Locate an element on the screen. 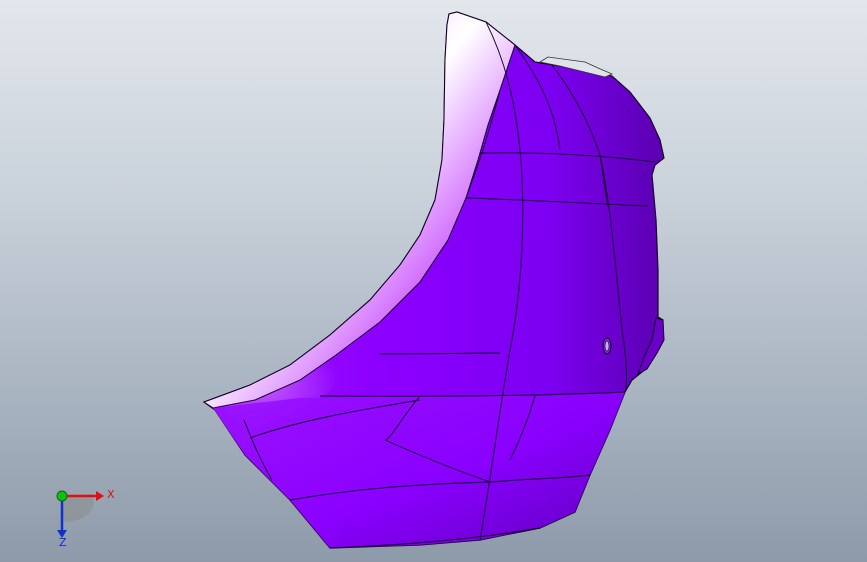 This screenshot has width=867, height=562. x-axis-arrow is located at coordinates (100, 496).